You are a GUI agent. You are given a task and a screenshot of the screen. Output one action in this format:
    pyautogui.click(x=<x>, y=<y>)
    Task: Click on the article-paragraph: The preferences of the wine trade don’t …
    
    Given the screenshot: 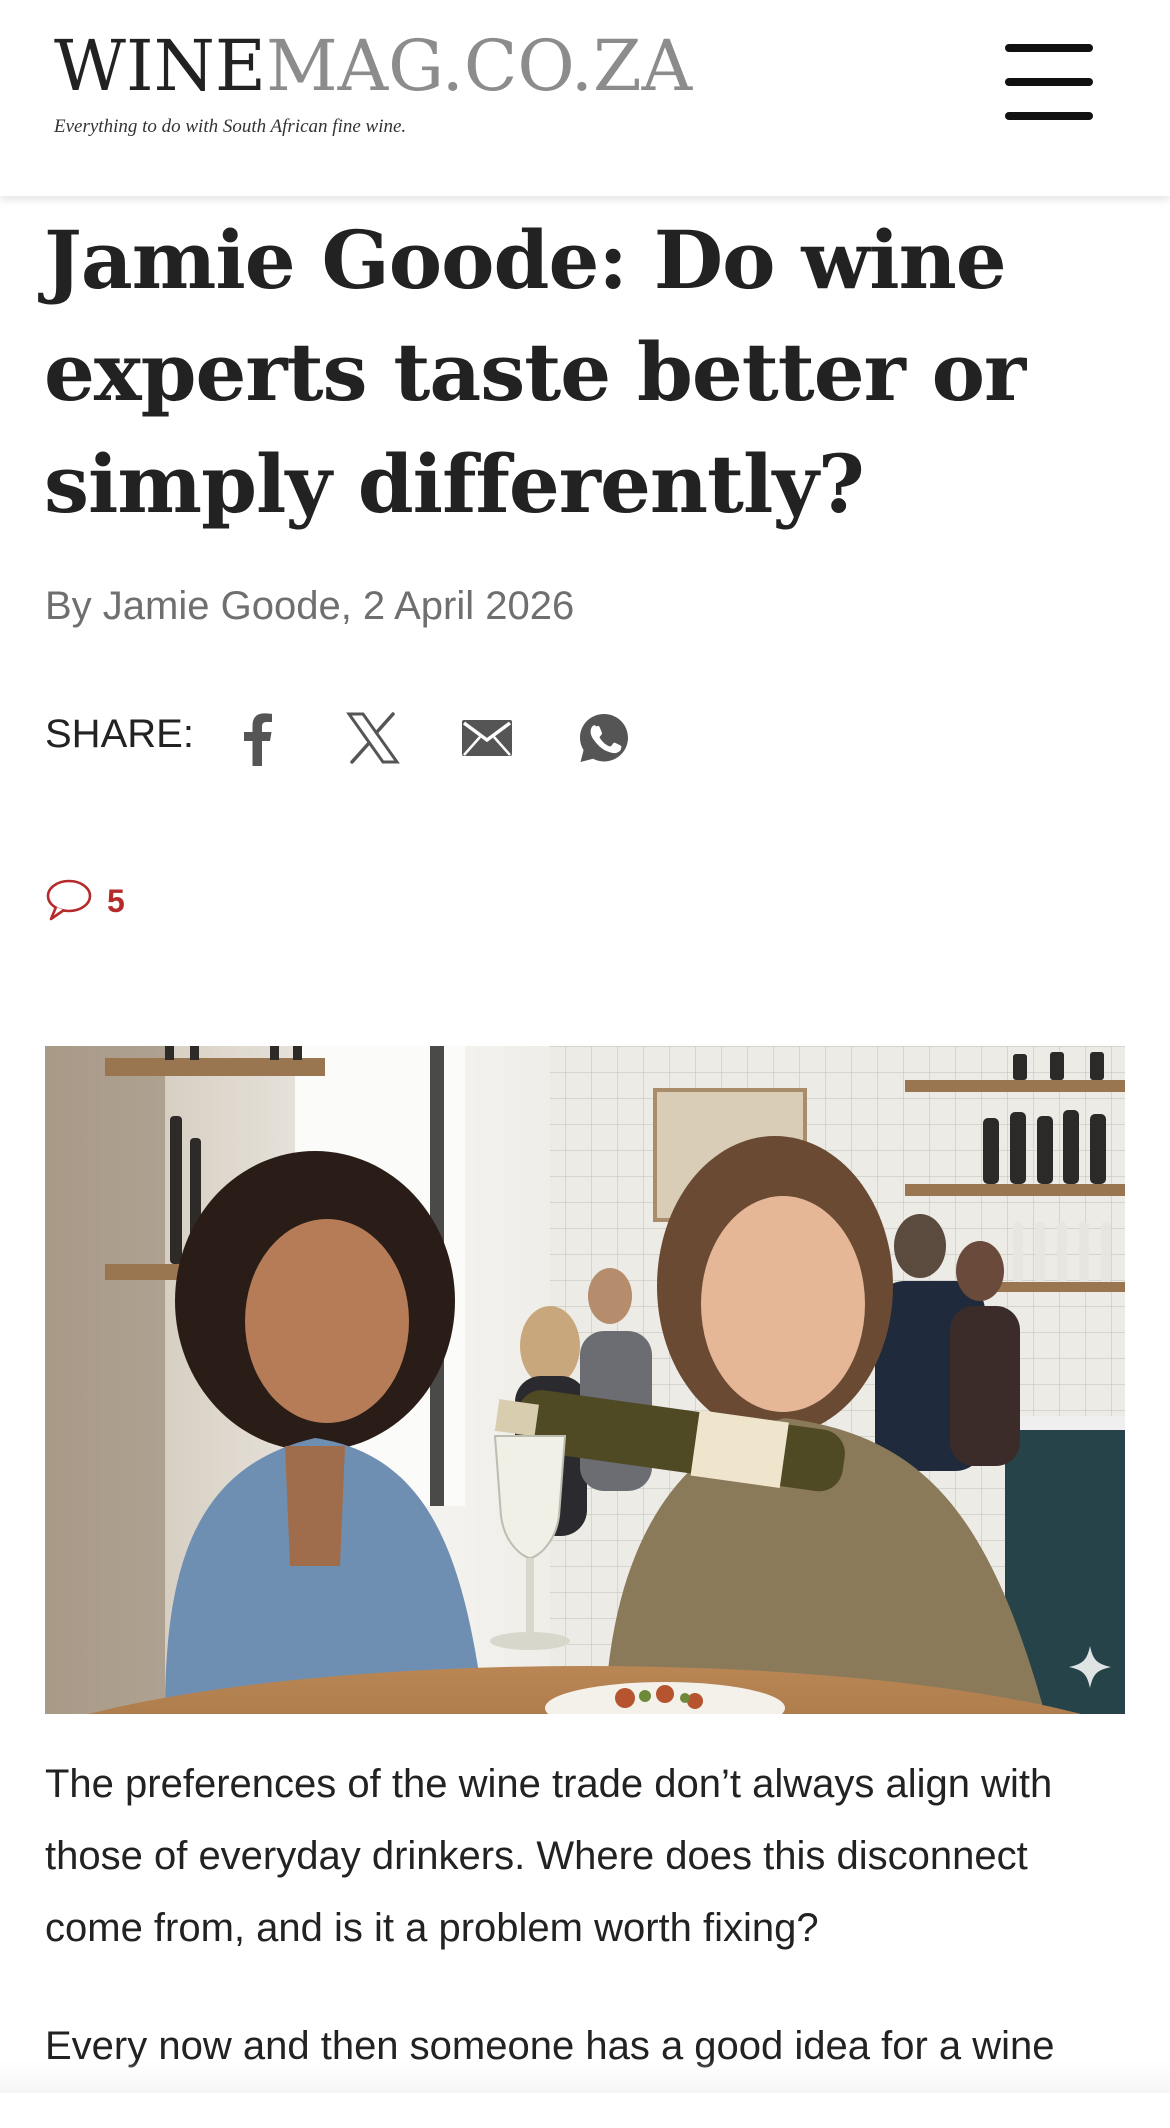 What is the action you would take?
    pyautogui.click(x=549, y=1856)
    